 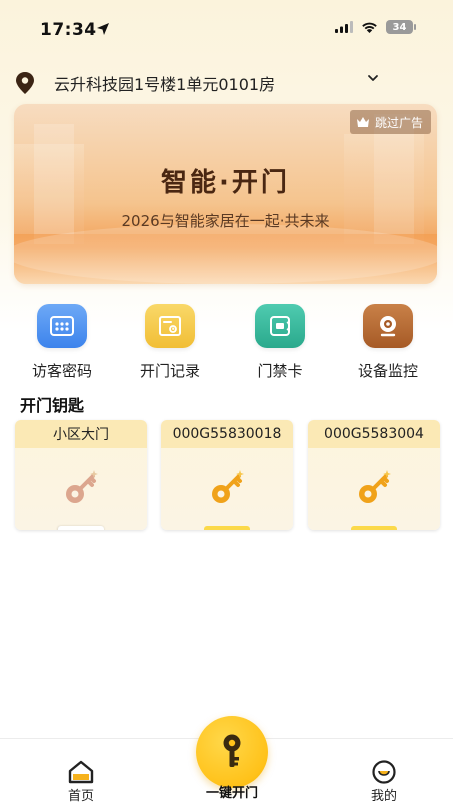 I want to click on profile-icon, so click(x=384, y=772).